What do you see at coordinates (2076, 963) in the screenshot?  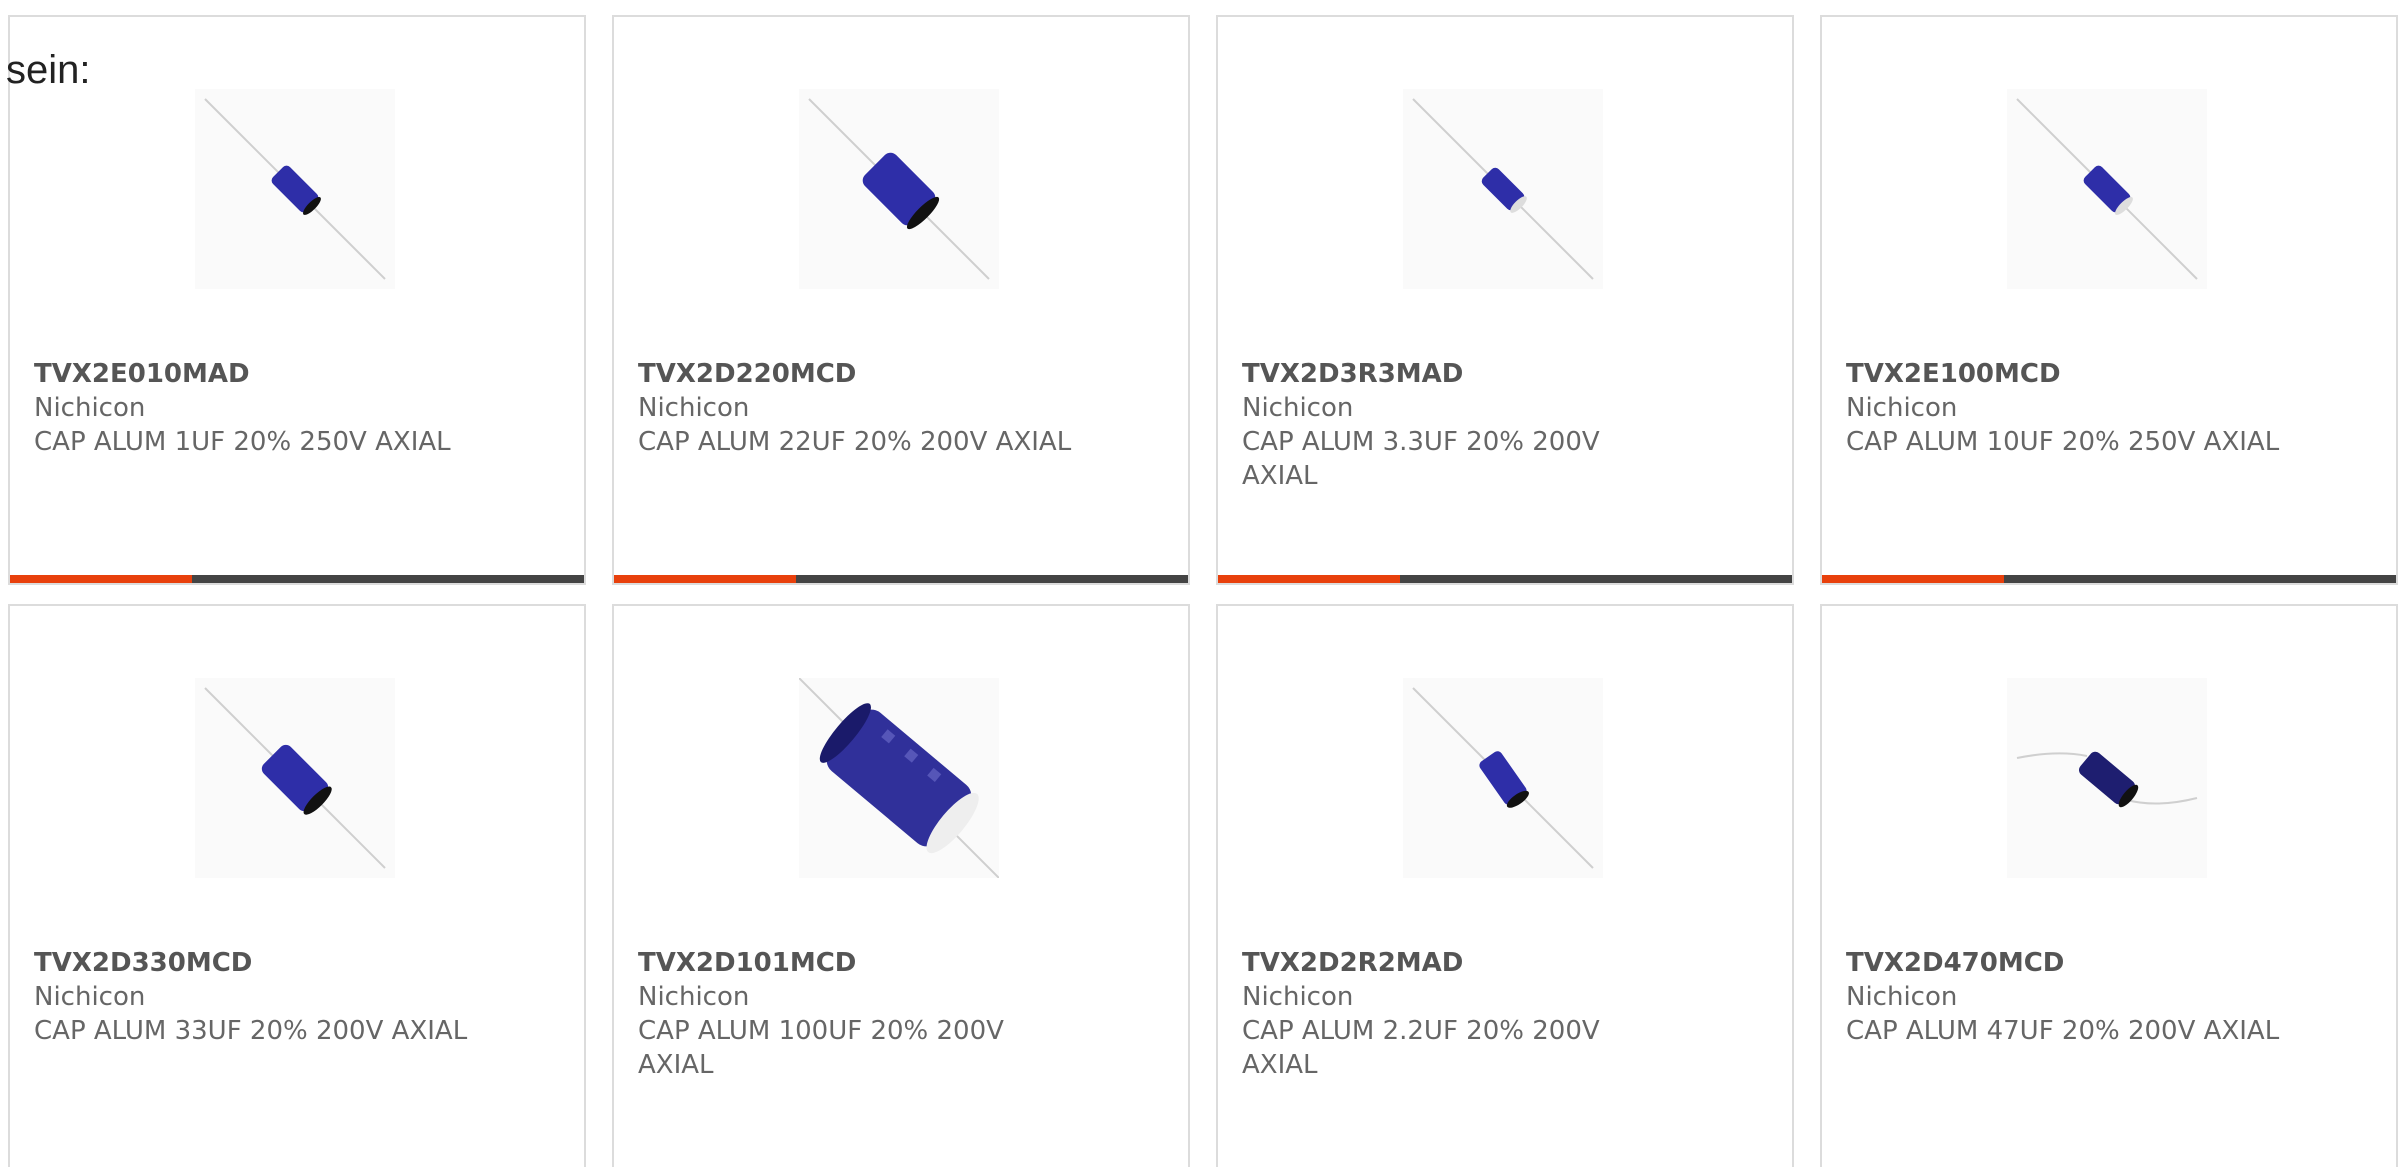 I see `part-number-link: TVX2D470MCD` at bounding box center [2076, 963].